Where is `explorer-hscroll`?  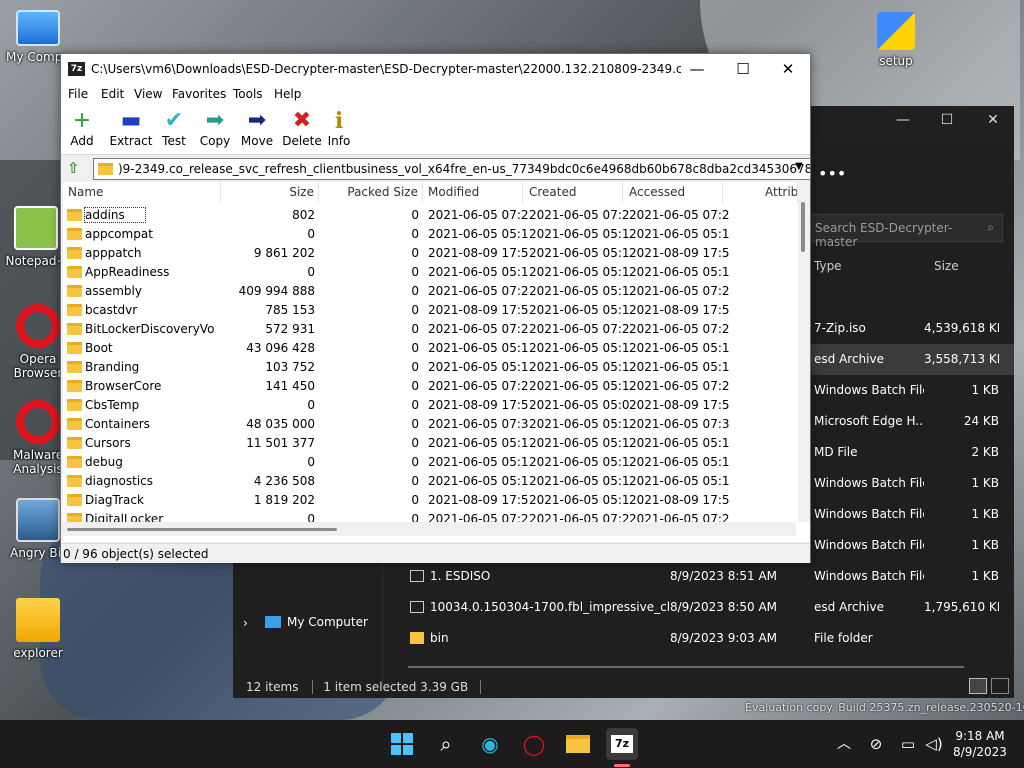 explorer-hscroll is located at coordinates (686, 667).